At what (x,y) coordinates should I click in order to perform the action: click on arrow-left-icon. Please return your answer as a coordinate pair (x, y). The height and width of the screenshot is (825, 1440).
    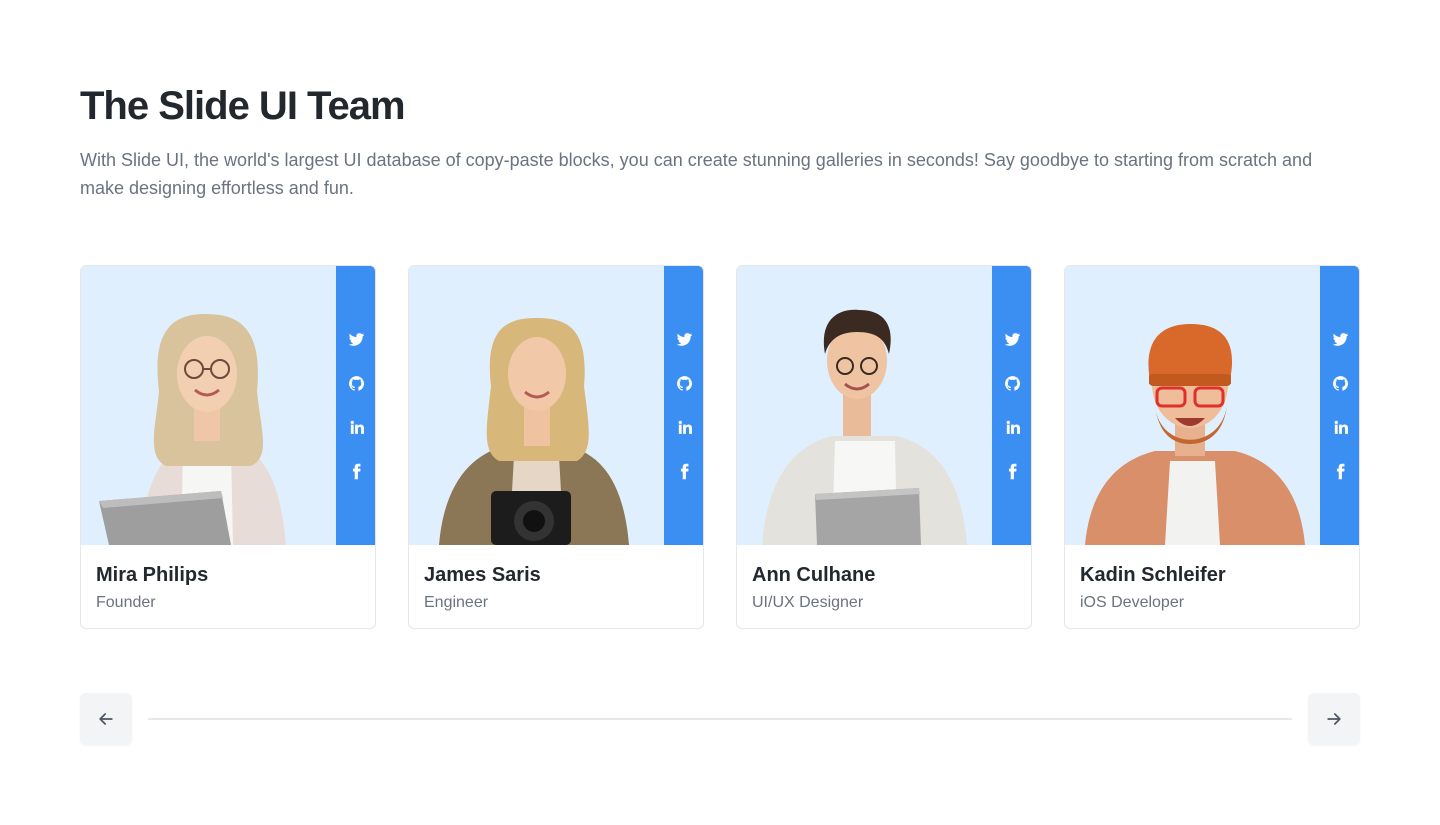
    Looking at the image, I should click on (106, 719).